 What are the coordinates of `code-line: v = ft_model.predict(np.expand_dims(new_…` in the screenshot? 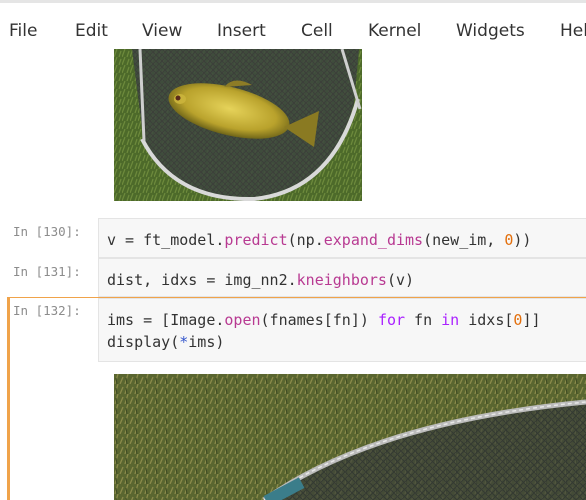 It's located at (319, 240).